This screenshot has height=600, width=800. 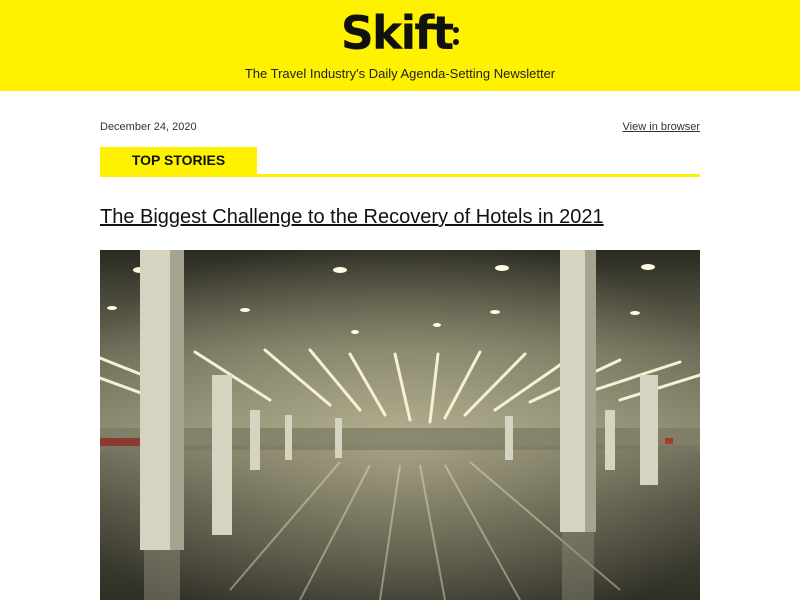 I want to click on view-in-browser-link: View in browser, so click(x=661, y=127).